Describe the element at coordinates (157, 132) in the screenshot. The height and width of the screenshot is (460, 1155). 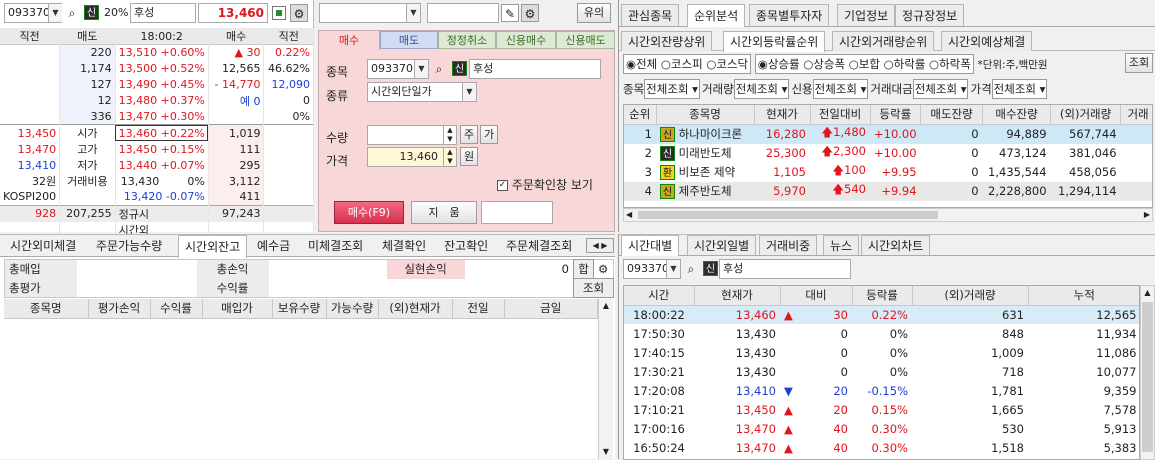
I see `bid-row: 13,450 시가 13,460 +0.22% 1,019` at that location.